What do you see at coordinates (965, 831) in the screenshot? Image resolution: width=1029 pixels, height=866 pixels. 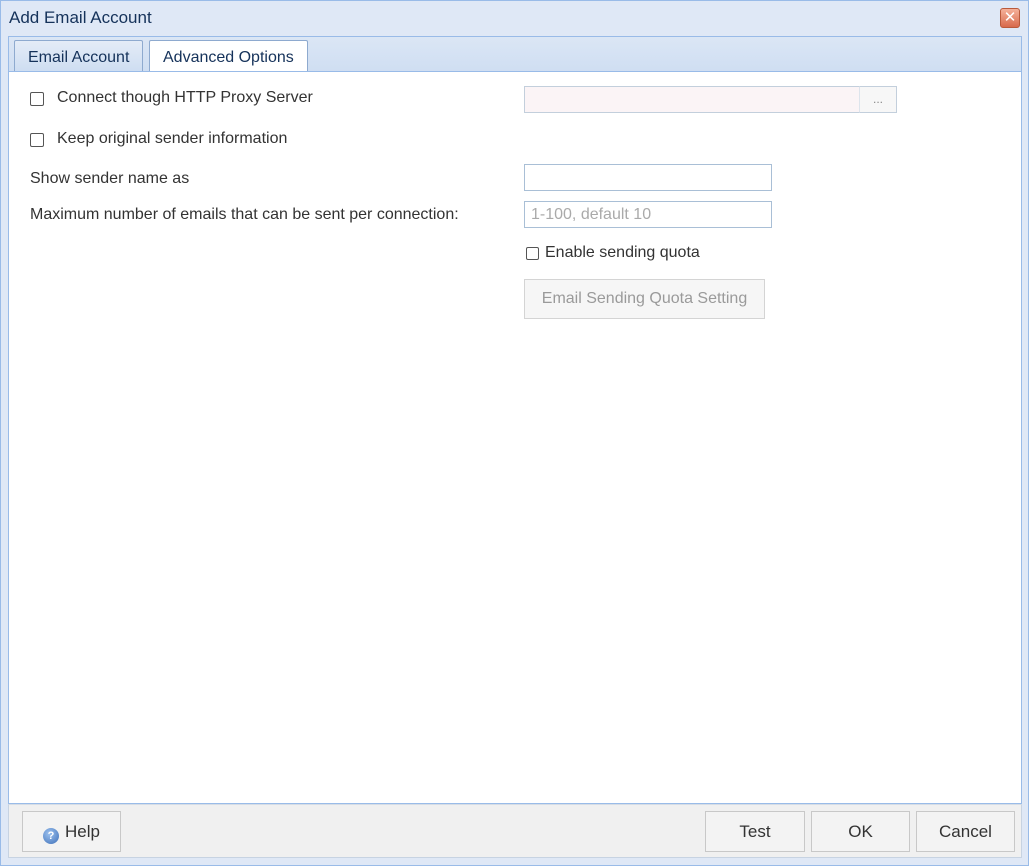 I see `cancel-button: Cancel` at bounding box center [965, 831].